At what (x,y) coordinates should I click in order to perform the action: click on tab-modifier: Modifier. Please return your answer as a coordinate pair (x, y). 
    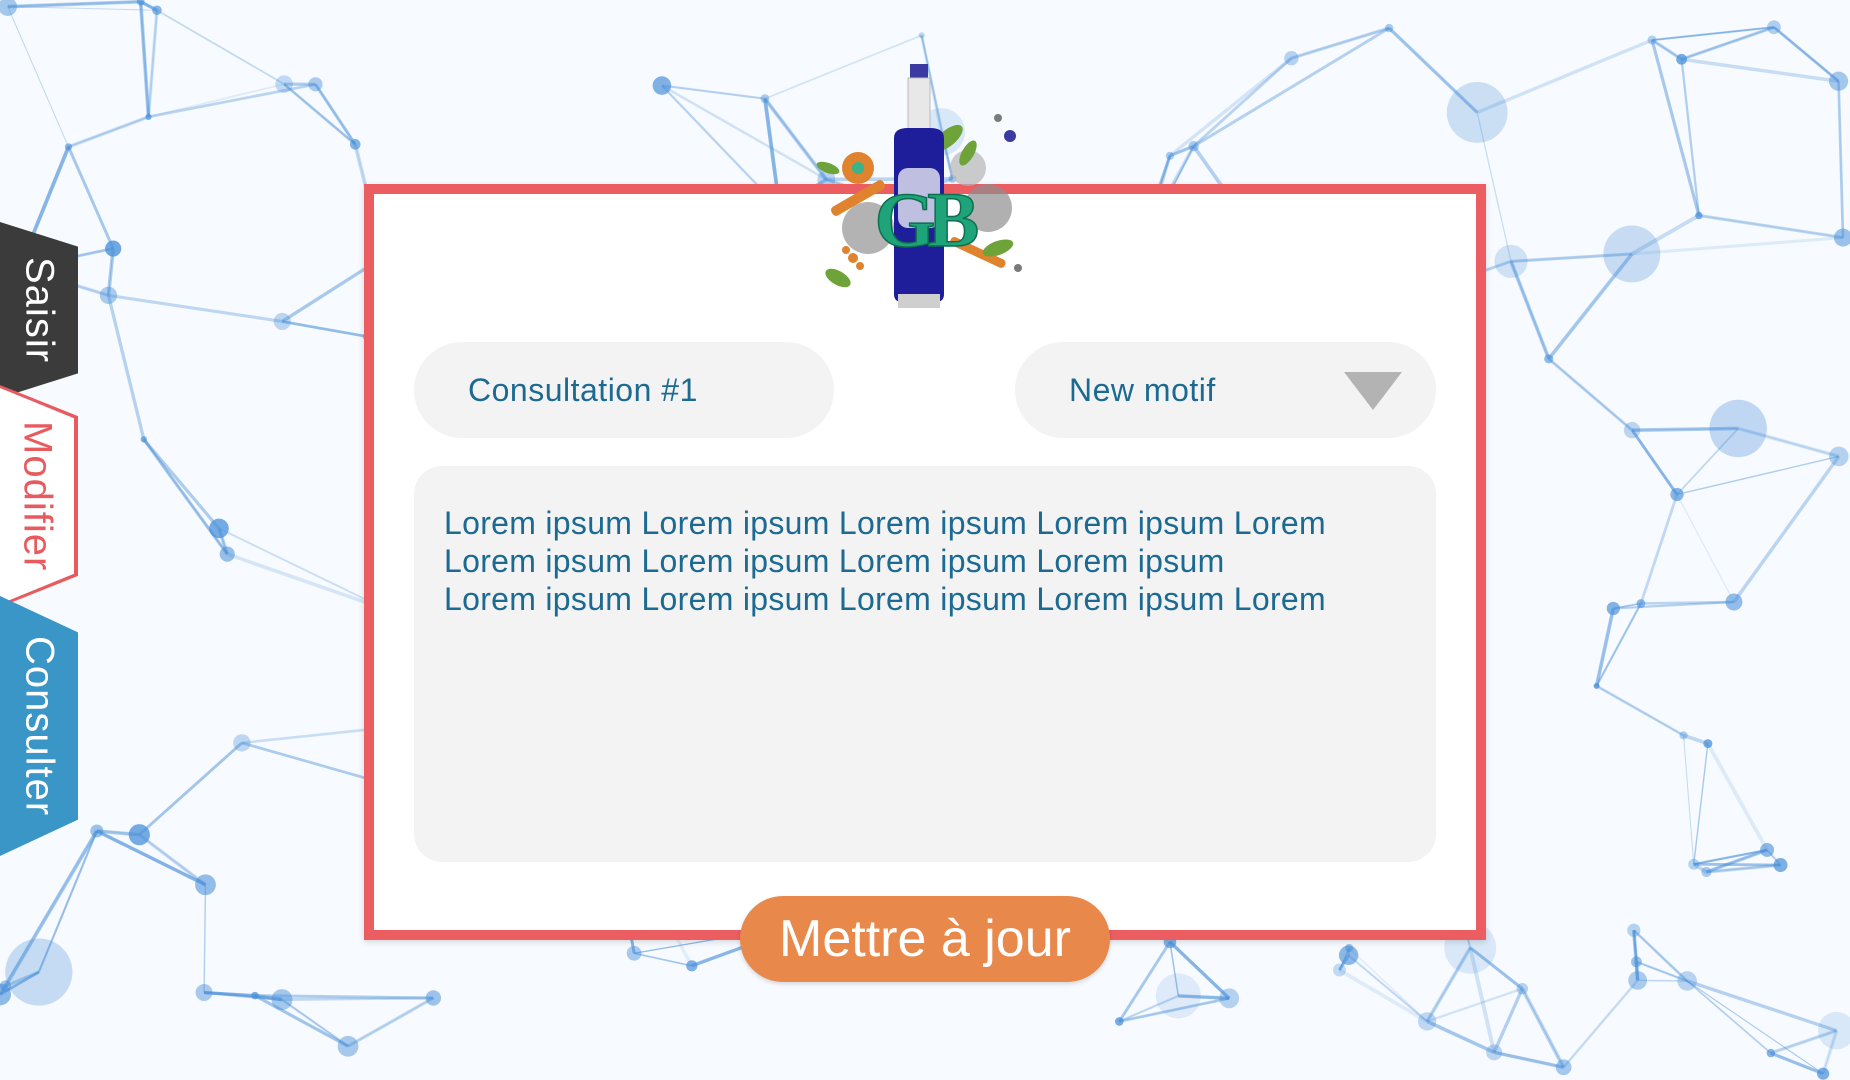
    Looking at the image, I should click on (39, 496).